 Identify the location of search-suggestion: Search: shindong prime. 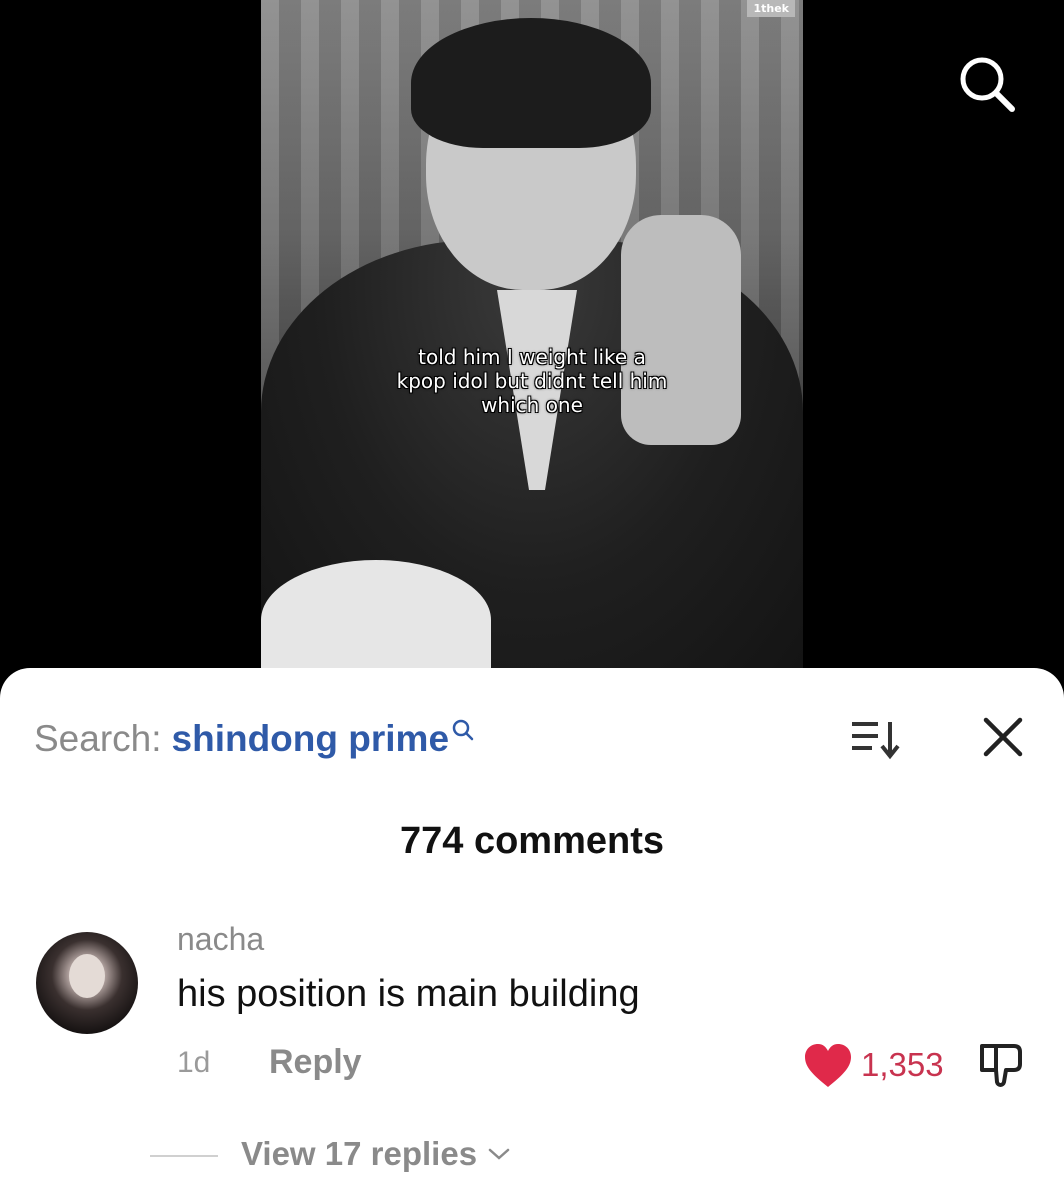
(254, 739).